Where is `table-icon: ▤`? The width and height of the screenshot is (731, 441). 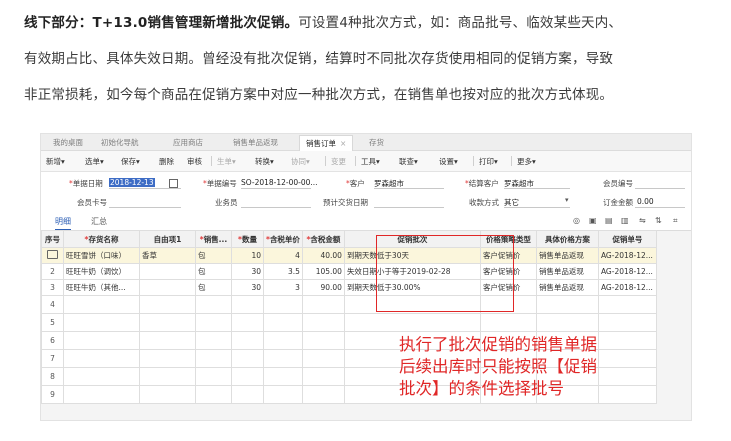 table-icon: ▤ is located at coordinates (609, 220).